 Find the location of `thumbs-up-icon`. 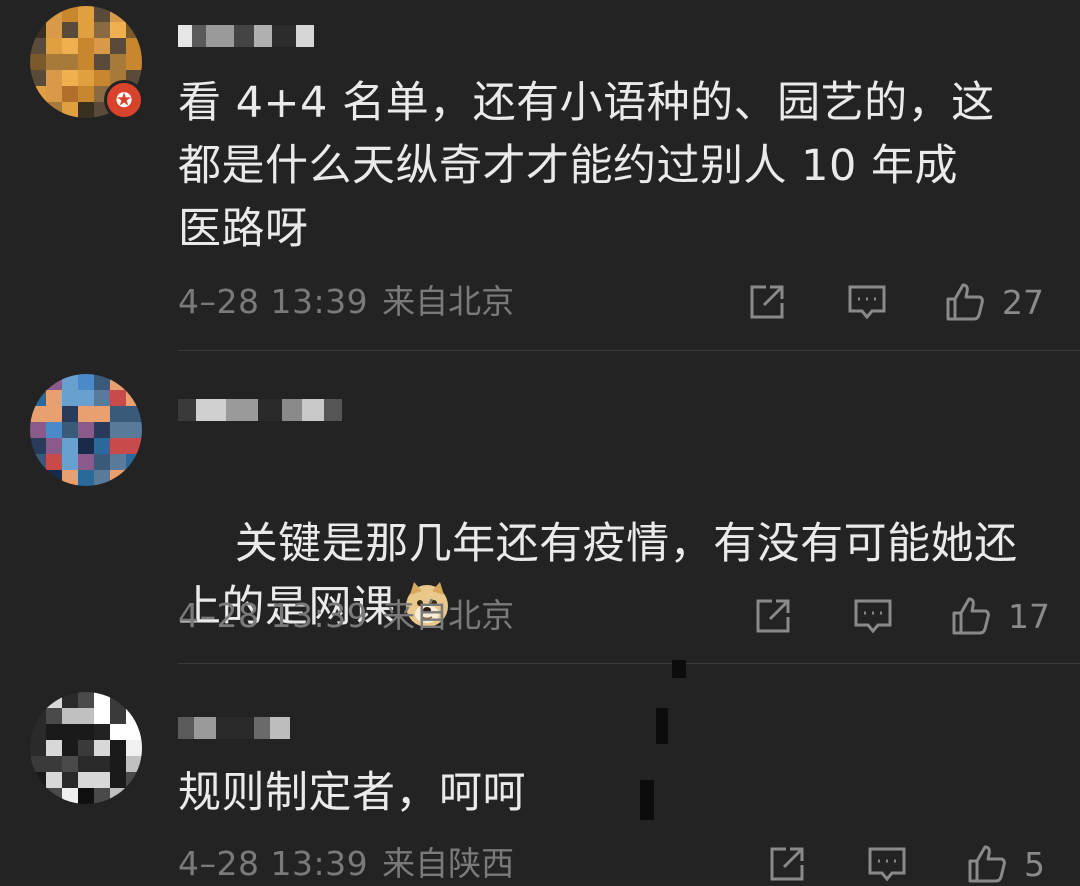

thumbs-up-icon is located at coordinates (987, 864).